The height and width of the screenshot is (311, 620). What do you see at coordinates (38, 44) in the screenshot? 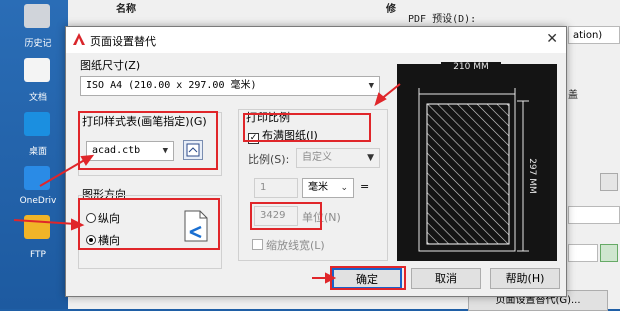
I see `desktop-item-label: 历史记` at bounding box center [38, 44].